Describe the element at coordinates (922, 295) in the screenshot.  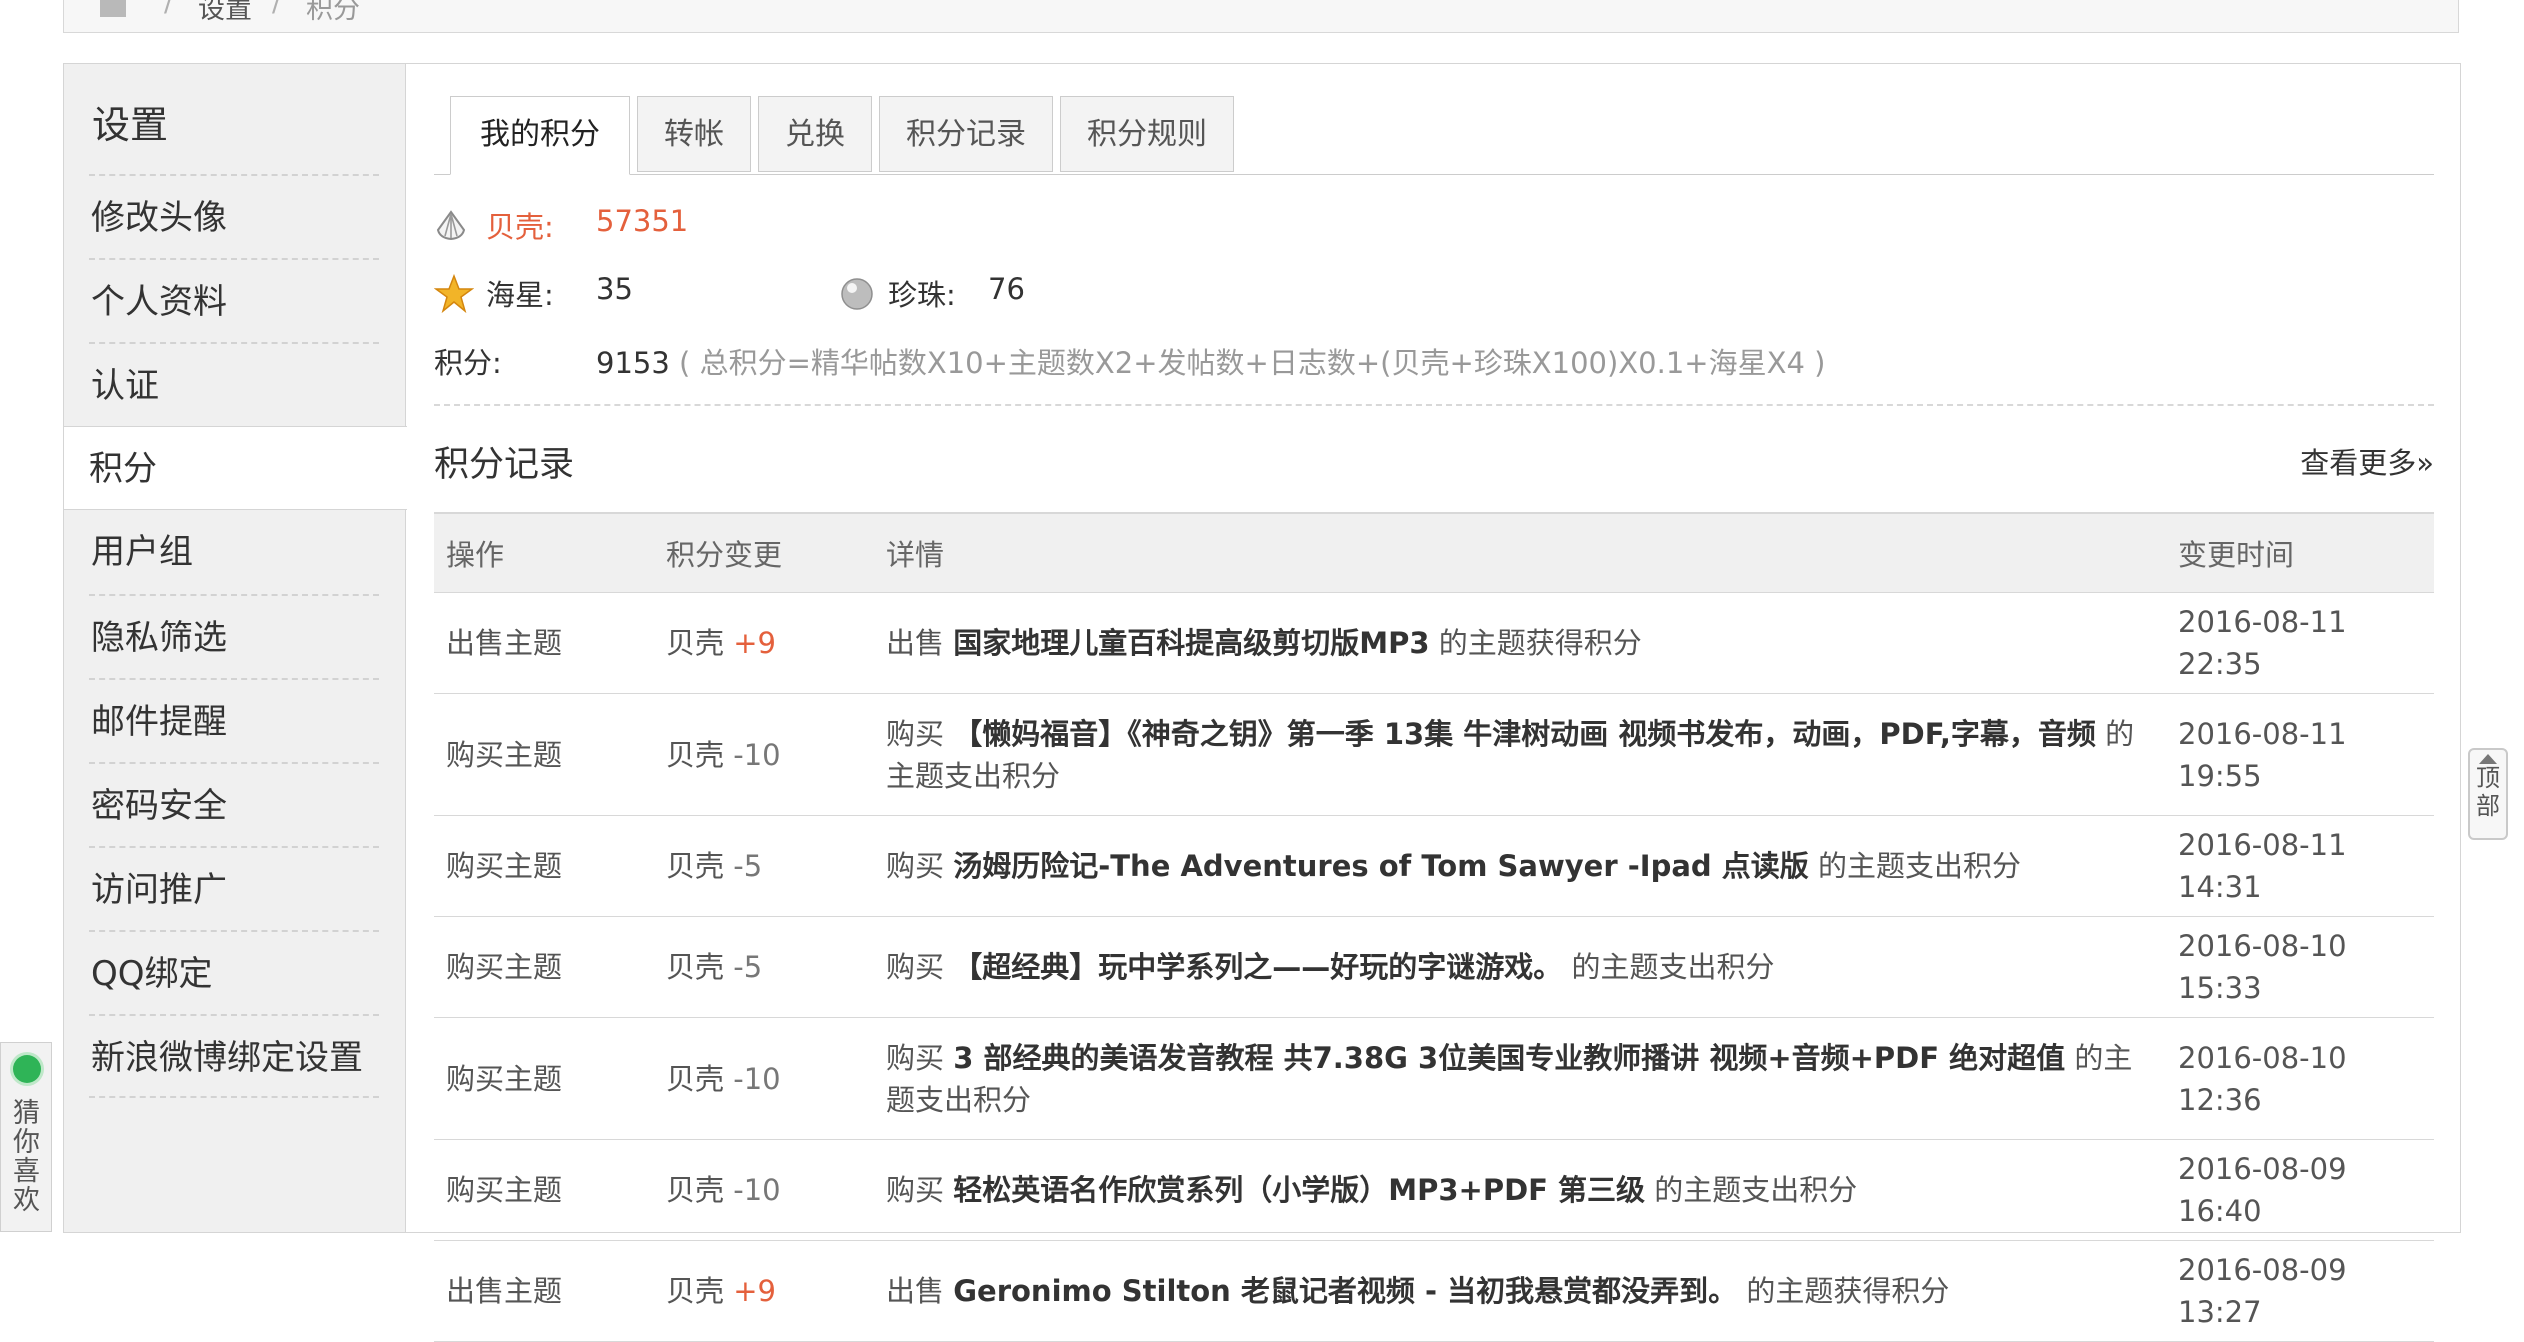
I see `pearl-label: 珍珠:` at that location.